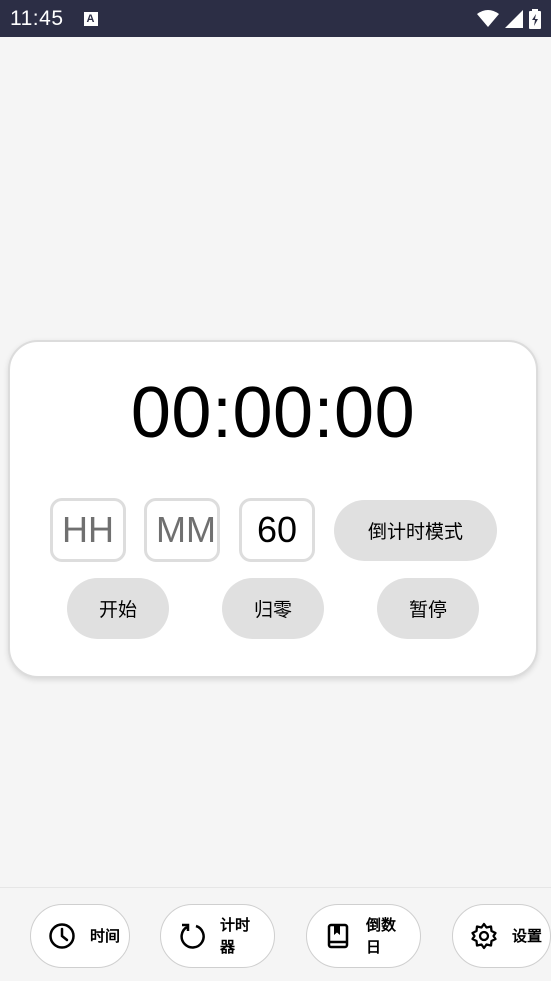 The height and width of the screenshot is (981, 551). What do you see at coordinates (235, 936) in the screenshot?
I see `nav-label-stopwatch: 计时器` at bounding box center [235, 936].